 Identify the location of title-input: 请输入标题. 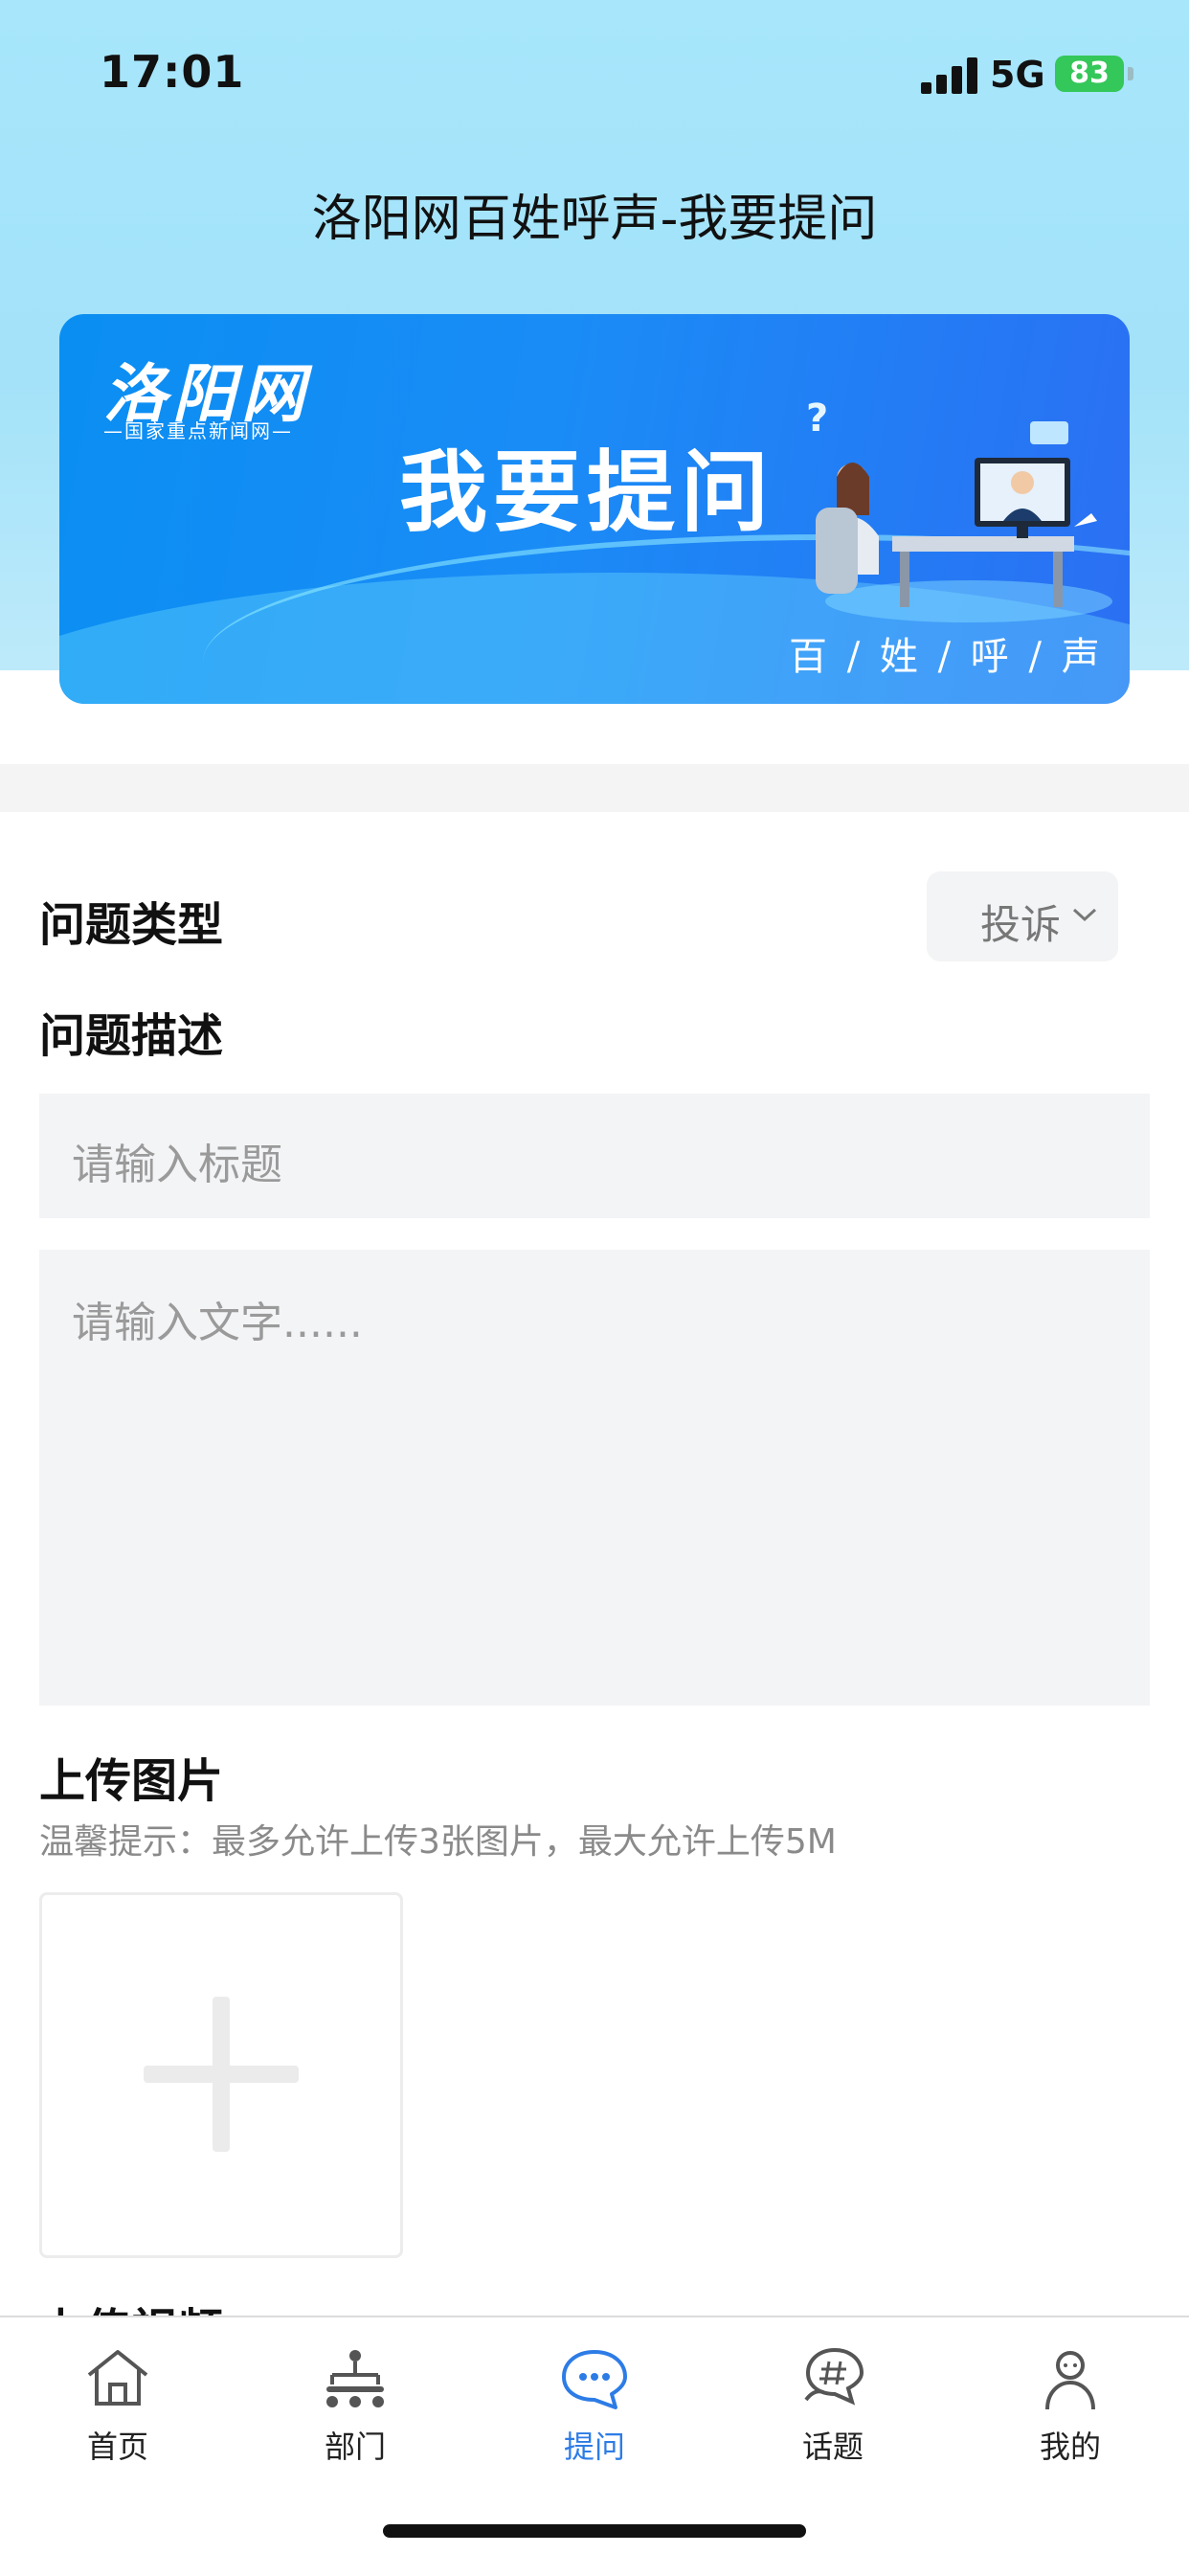
(594, 1156).